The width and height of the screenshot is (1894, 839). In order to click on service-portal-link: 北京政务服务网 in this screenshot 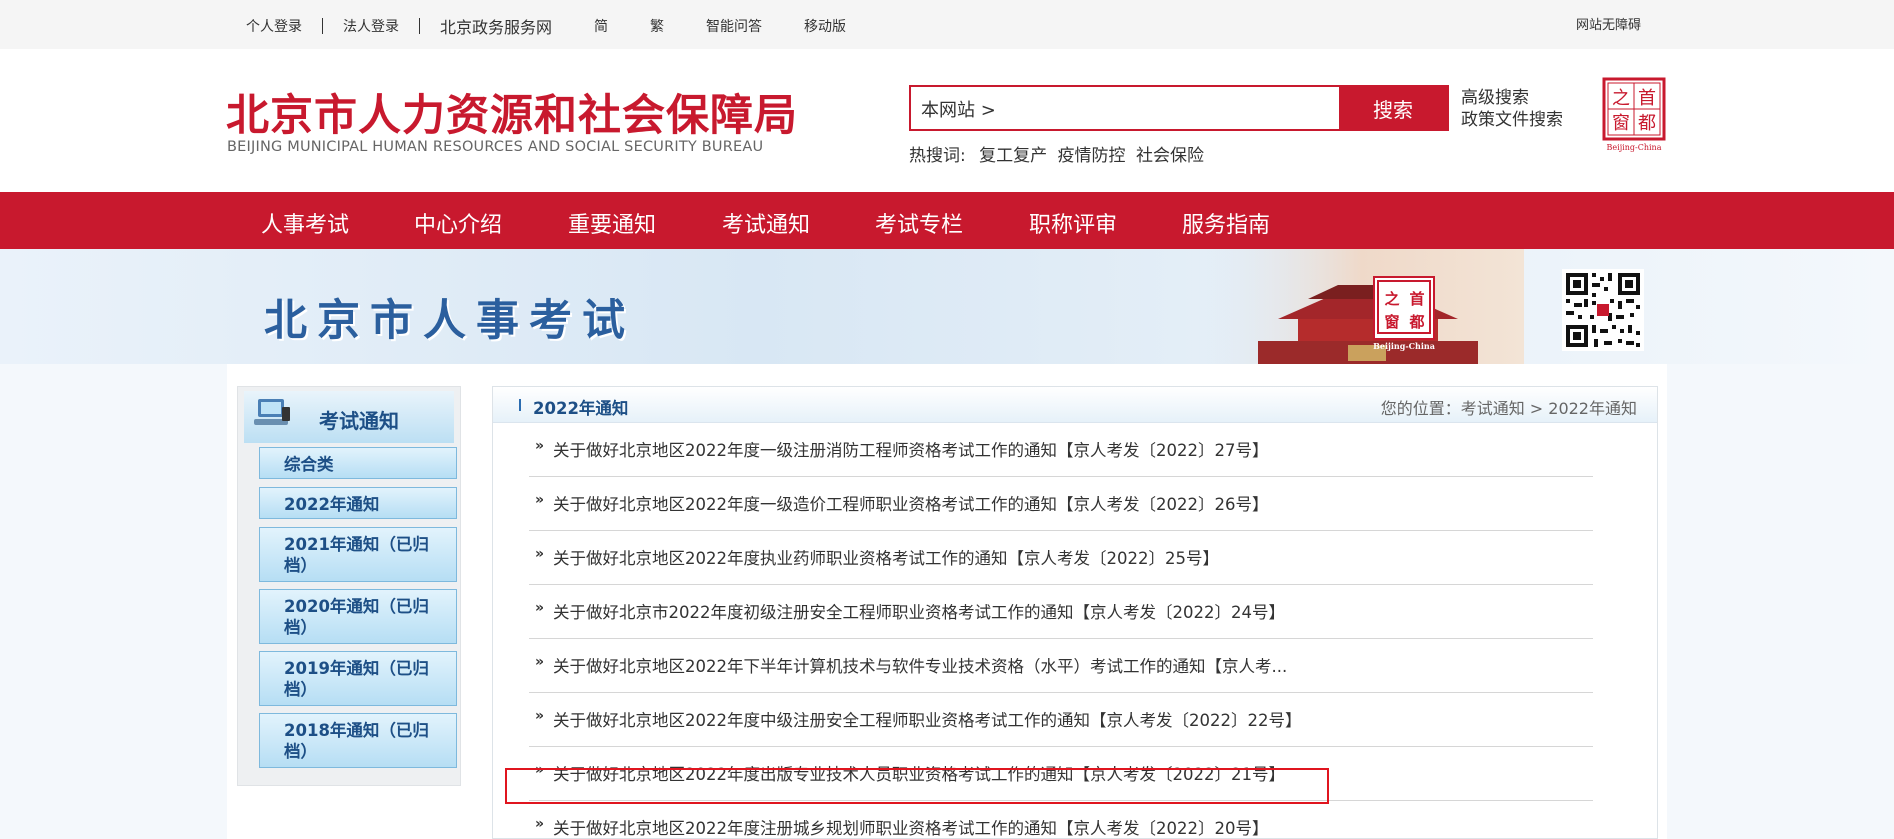, I will do `click(496, 26)`.